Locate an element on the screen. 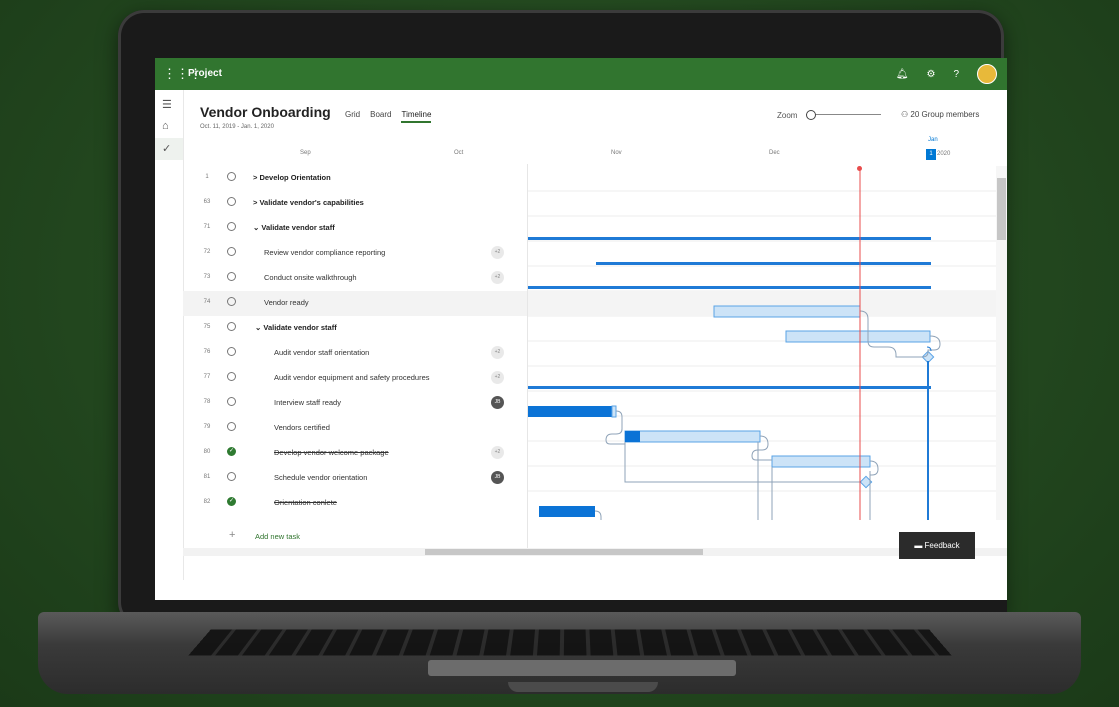 This screenshot has width=1119, height=707. app-name: Project is located at coordinates (205, 73).